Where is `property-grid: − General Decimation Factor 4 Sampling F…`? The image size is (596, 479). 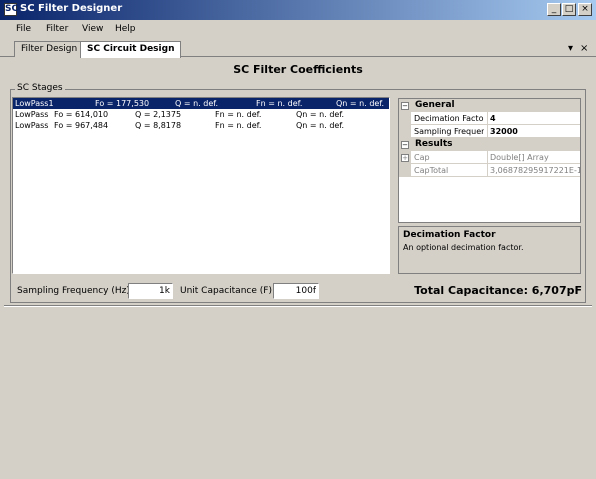
property-grid: − General Decimation Factor 4 Sampling F… is located at coordinates (489, 160).